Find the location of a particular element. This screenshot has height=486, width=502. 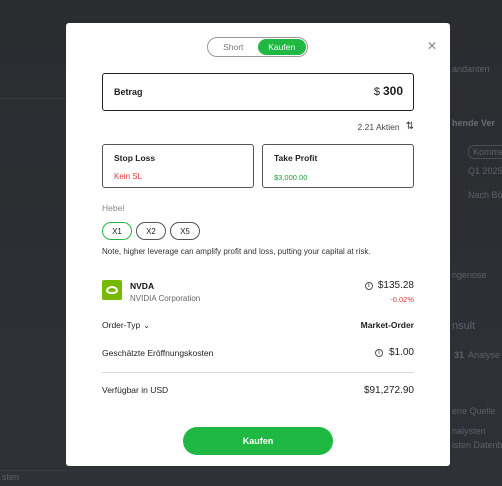

bg-text: Kommen is located at coordinates (485, 152).